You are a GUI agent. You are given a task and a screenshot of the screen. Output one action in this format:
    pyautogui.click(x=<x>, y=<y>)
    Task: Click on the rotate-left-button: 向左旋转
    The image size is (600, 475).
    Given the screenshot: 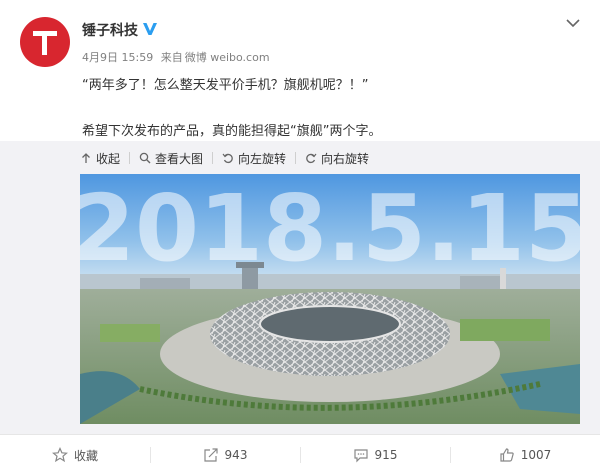 What is the action you would take?
    pyautogui.click(x=254, y=158)
    